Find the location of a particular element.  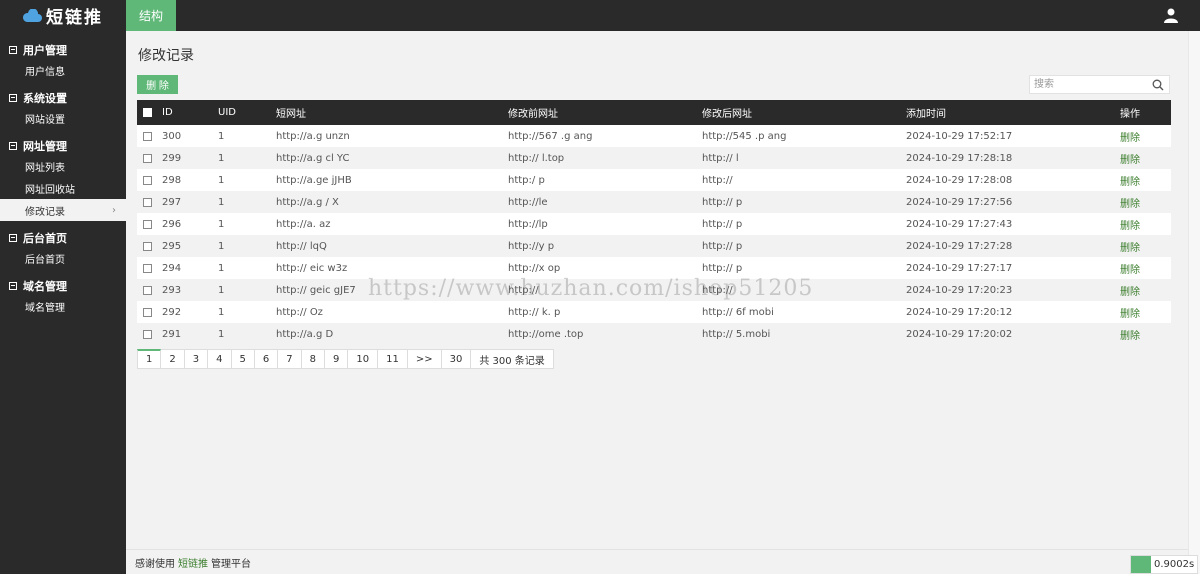

top-tab-structure: 结构 is located at coordinates (151, 15).